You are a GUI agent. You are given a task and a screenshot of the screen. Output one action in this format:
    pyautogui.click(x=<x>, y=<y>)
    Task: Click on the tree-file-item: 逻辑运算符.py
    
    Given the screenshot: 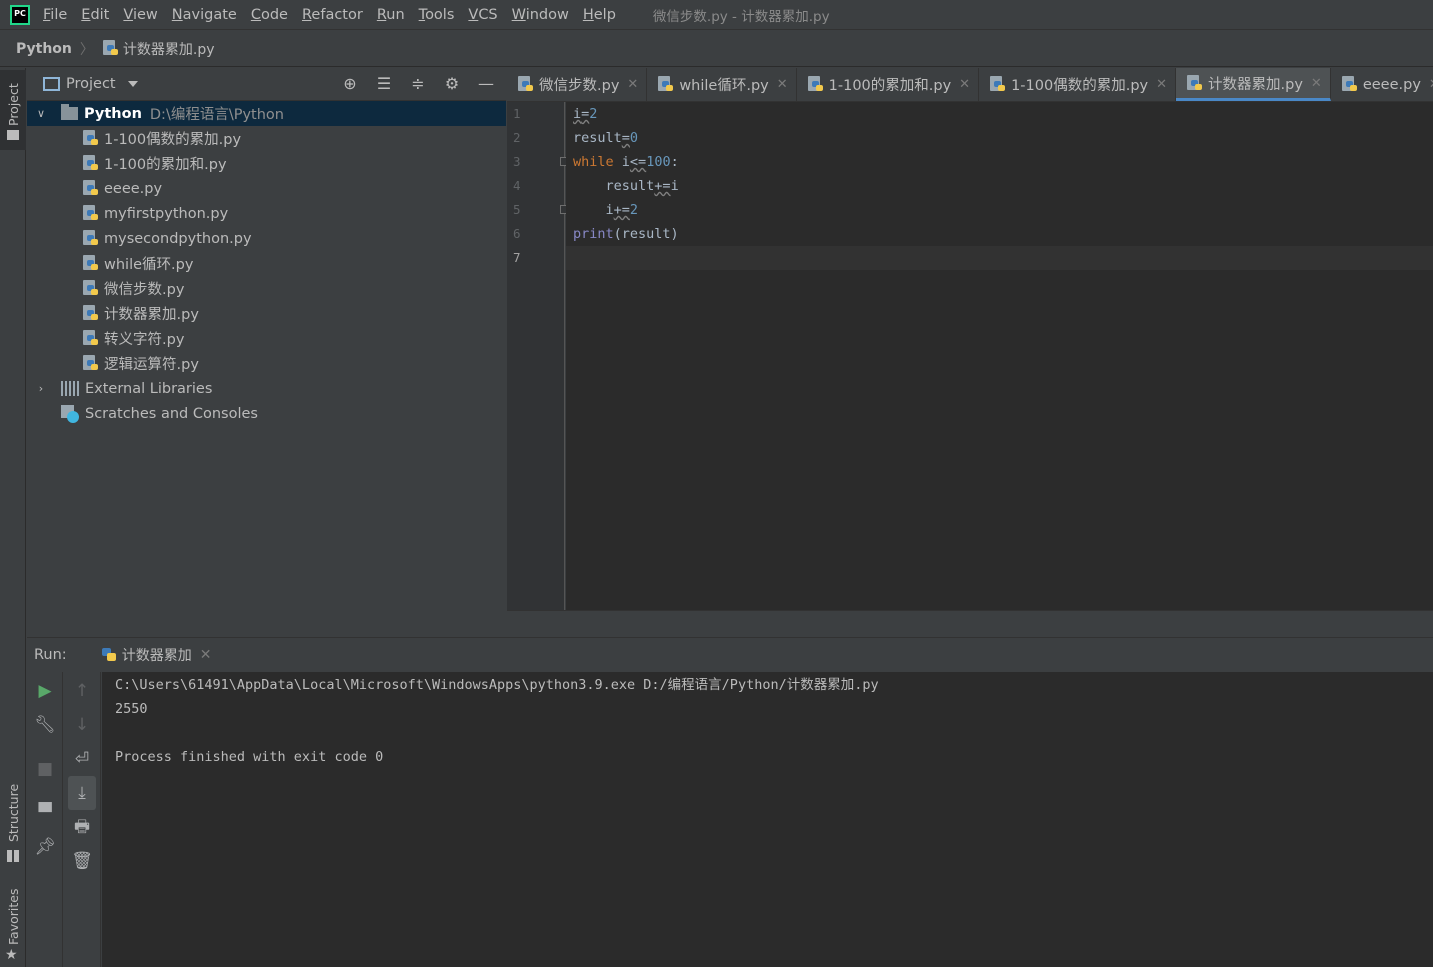 What is the action you would take?
    pyautogui.click(x=266, y=363)
    